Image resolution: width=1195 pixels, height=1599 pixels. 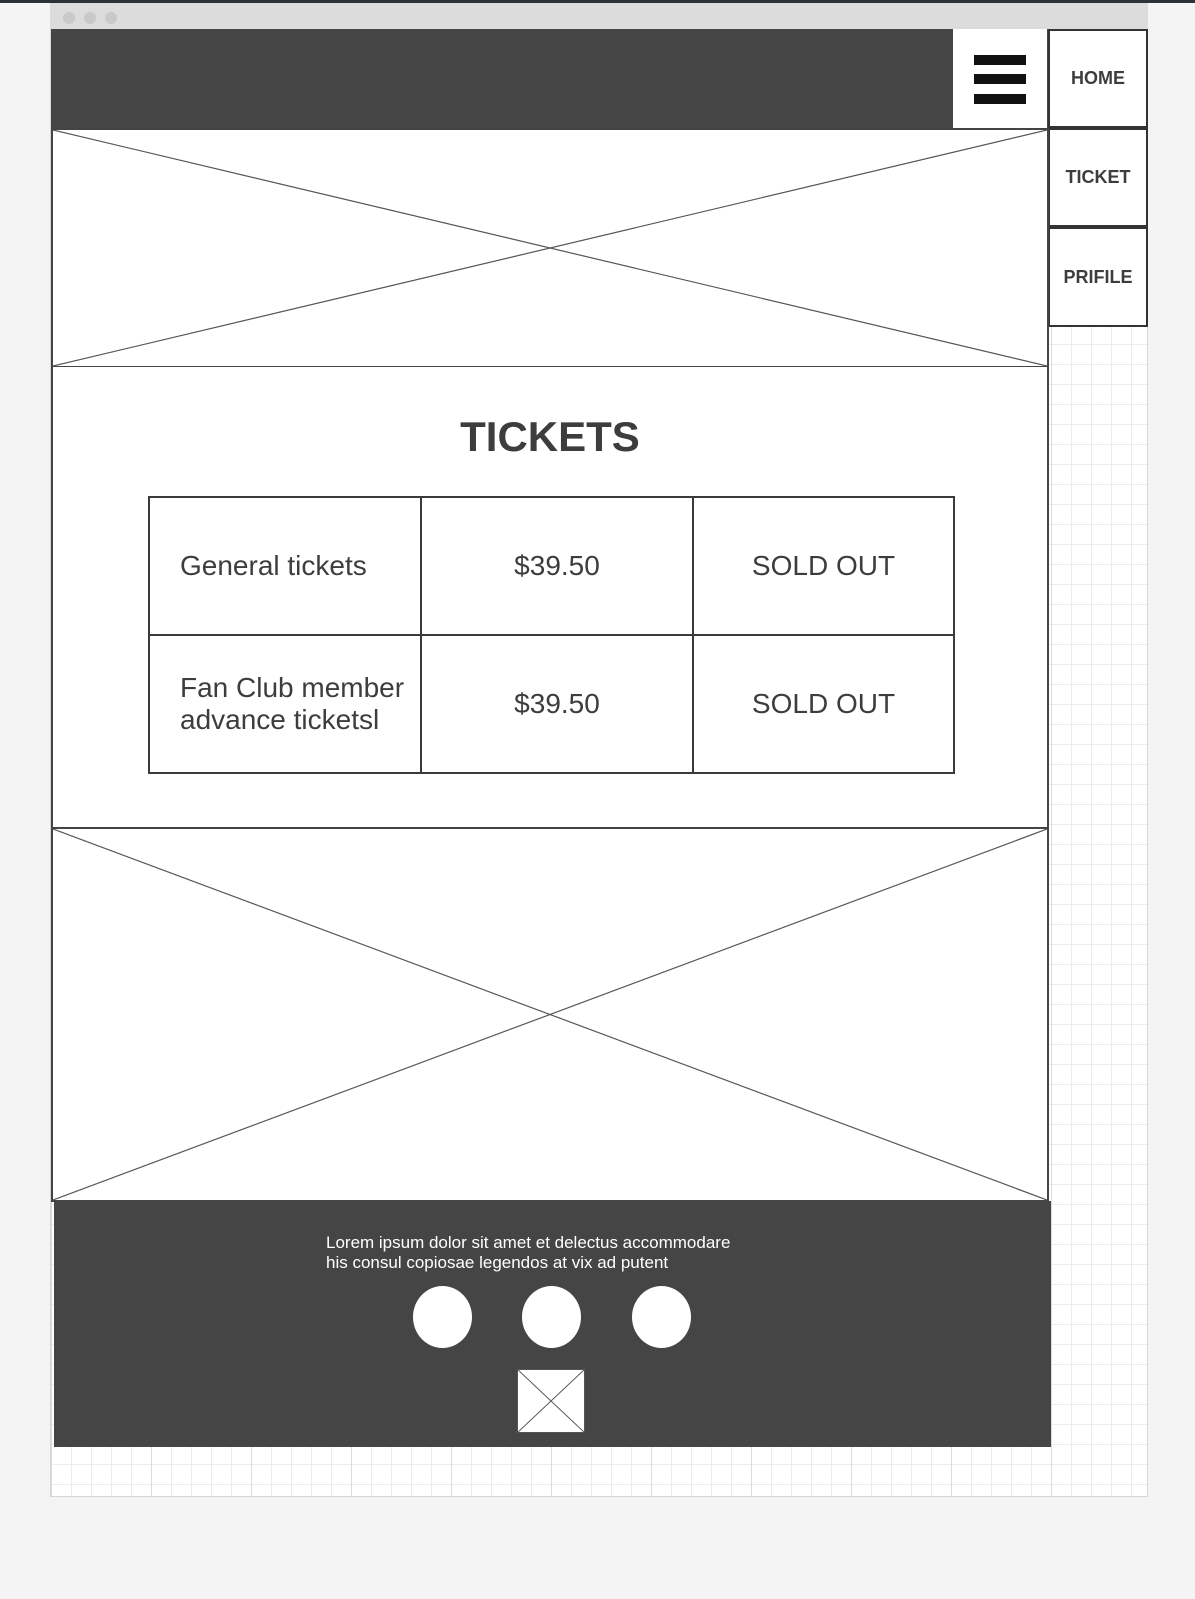 I want to click on nav-item-profile: PRIFILE, so click(x=1098, y=277).